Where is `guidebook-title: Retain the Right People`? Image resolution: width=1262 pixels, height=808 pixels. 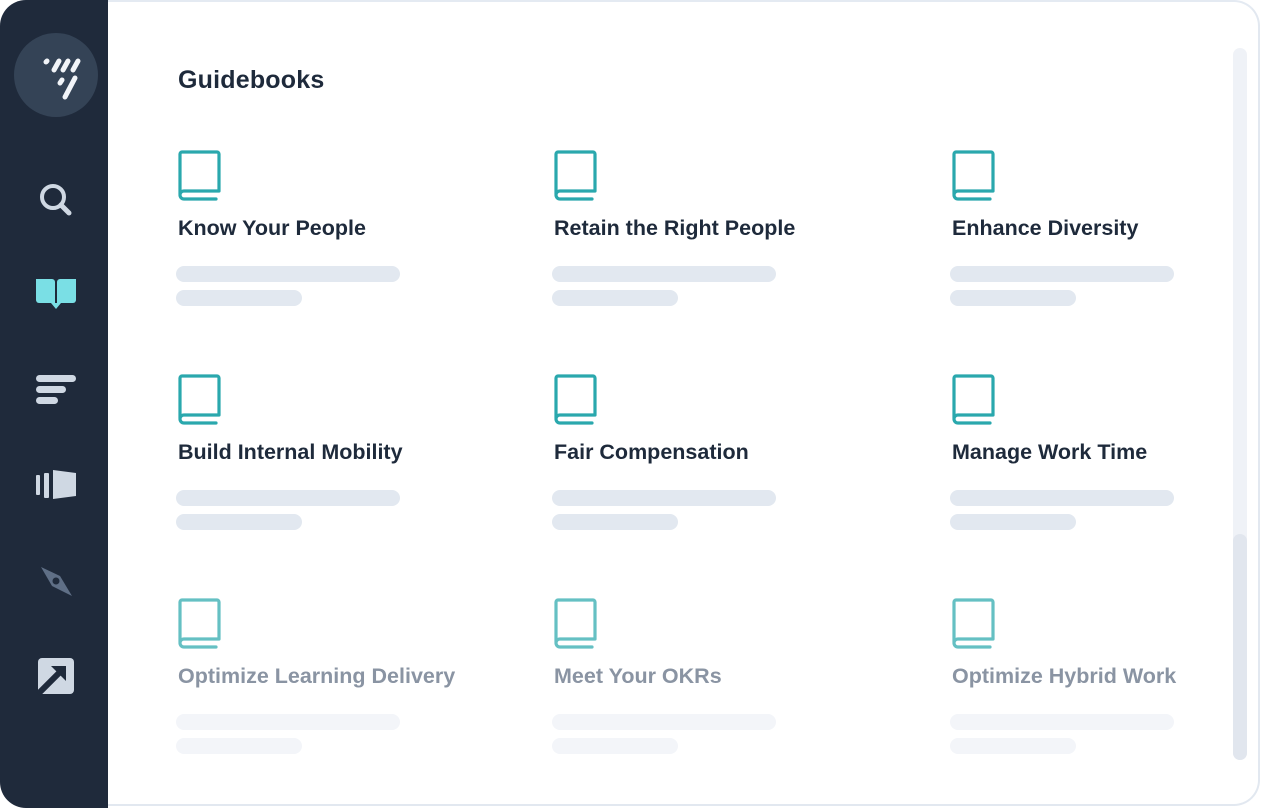
guidebook-title: Retain the Right People is located at coordinates (675, 228).